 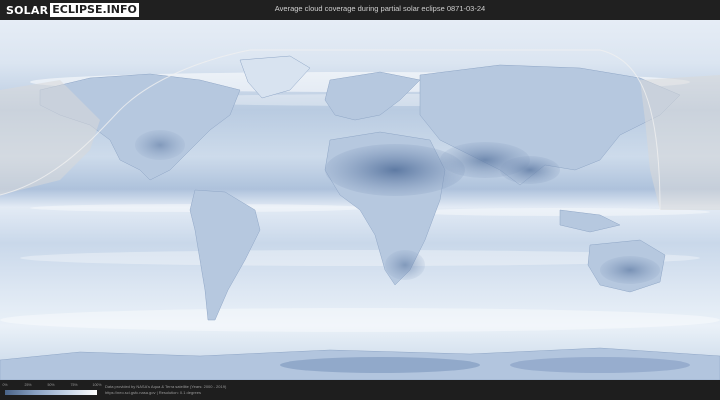 What do you see at coordinates (5, 385) in the screenshot?
I see `legend-tick: 0%` at bounding box center [5, 385].